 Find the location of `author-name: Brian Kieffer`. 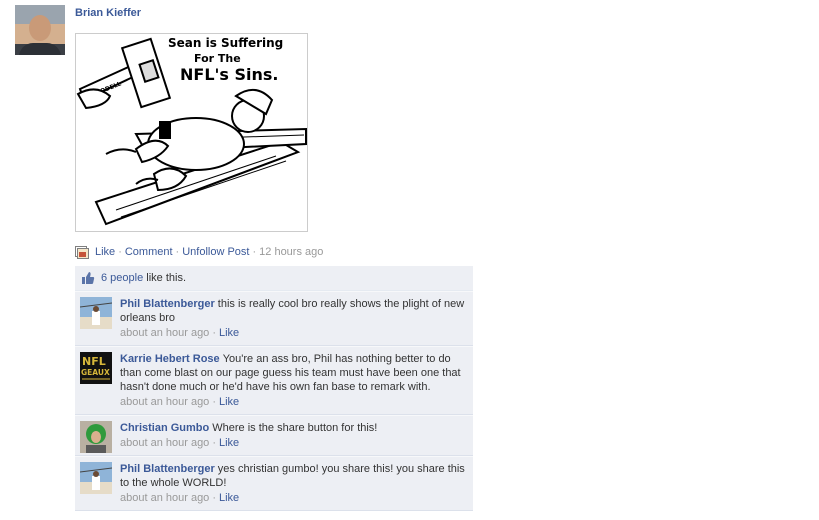

author-name: Brian Kieffer is located at coordinates (108, 13).